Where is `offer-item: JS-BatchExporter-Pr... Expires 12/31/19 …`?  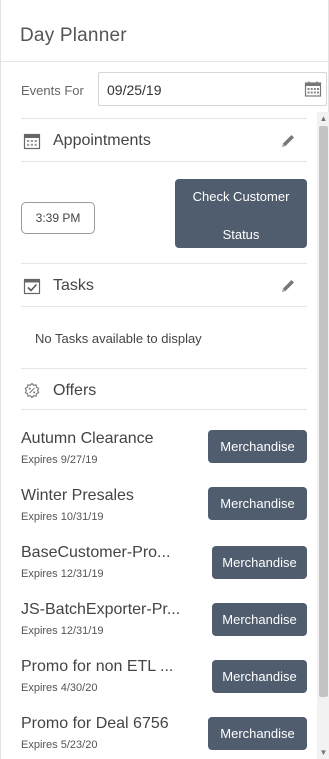 offer-item: JS-BatchExporter-Pr... Expires 12/31/19 … is located at coordinates (166, 627).